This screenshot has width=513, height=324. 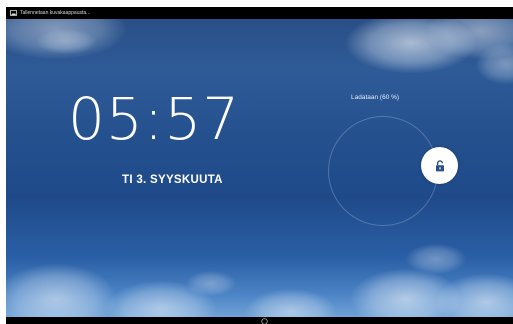 What do you see at coordinates (172, 180) in the screenshot?
I see `lock-screen-date: TI 3. SYYSKUUTA` at bounding box center [172, 180].